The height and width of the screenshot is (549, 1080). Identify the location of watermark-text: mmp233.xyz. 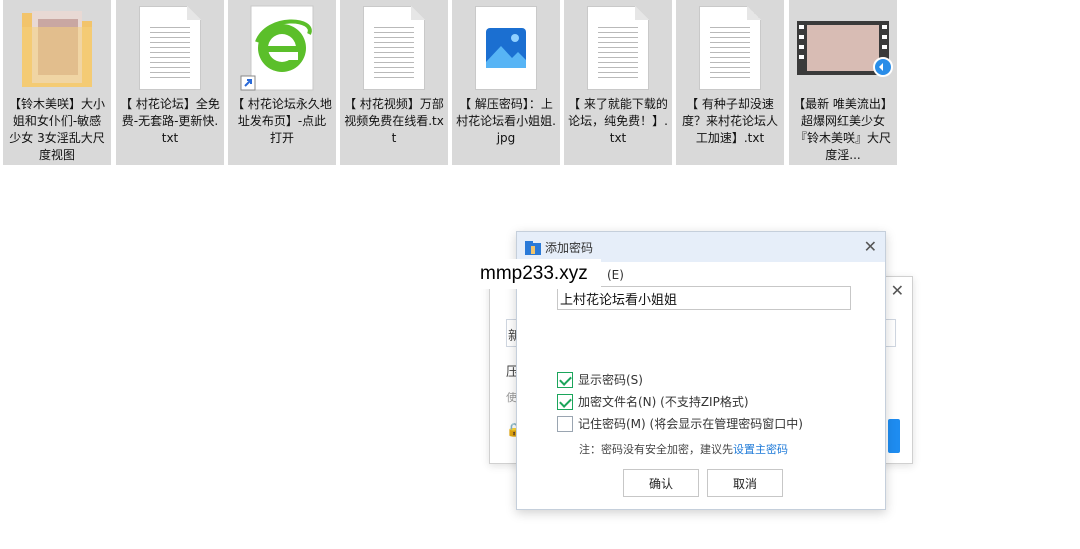
(538, 274).